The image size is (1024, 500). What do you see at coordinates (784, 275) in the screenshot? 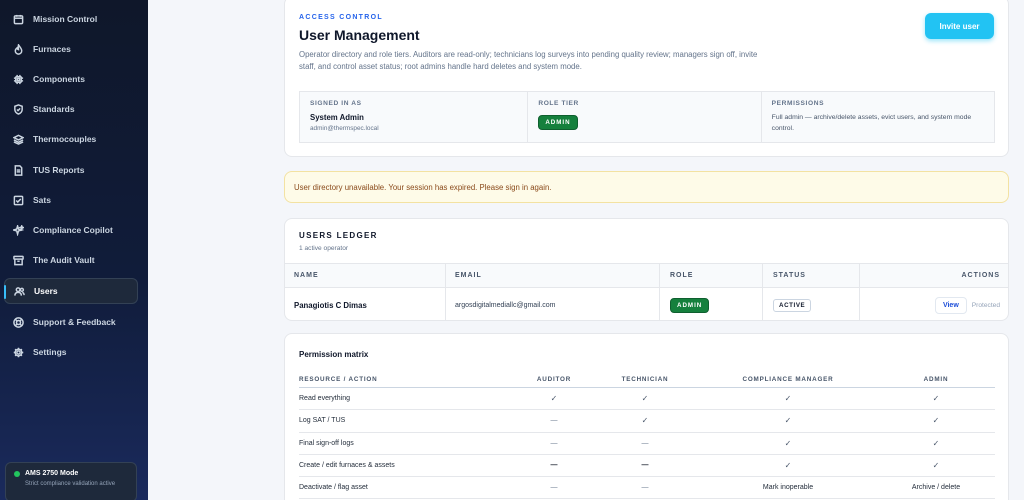
I see `column-header-status: STATUS` at bounding box center [784, 275].